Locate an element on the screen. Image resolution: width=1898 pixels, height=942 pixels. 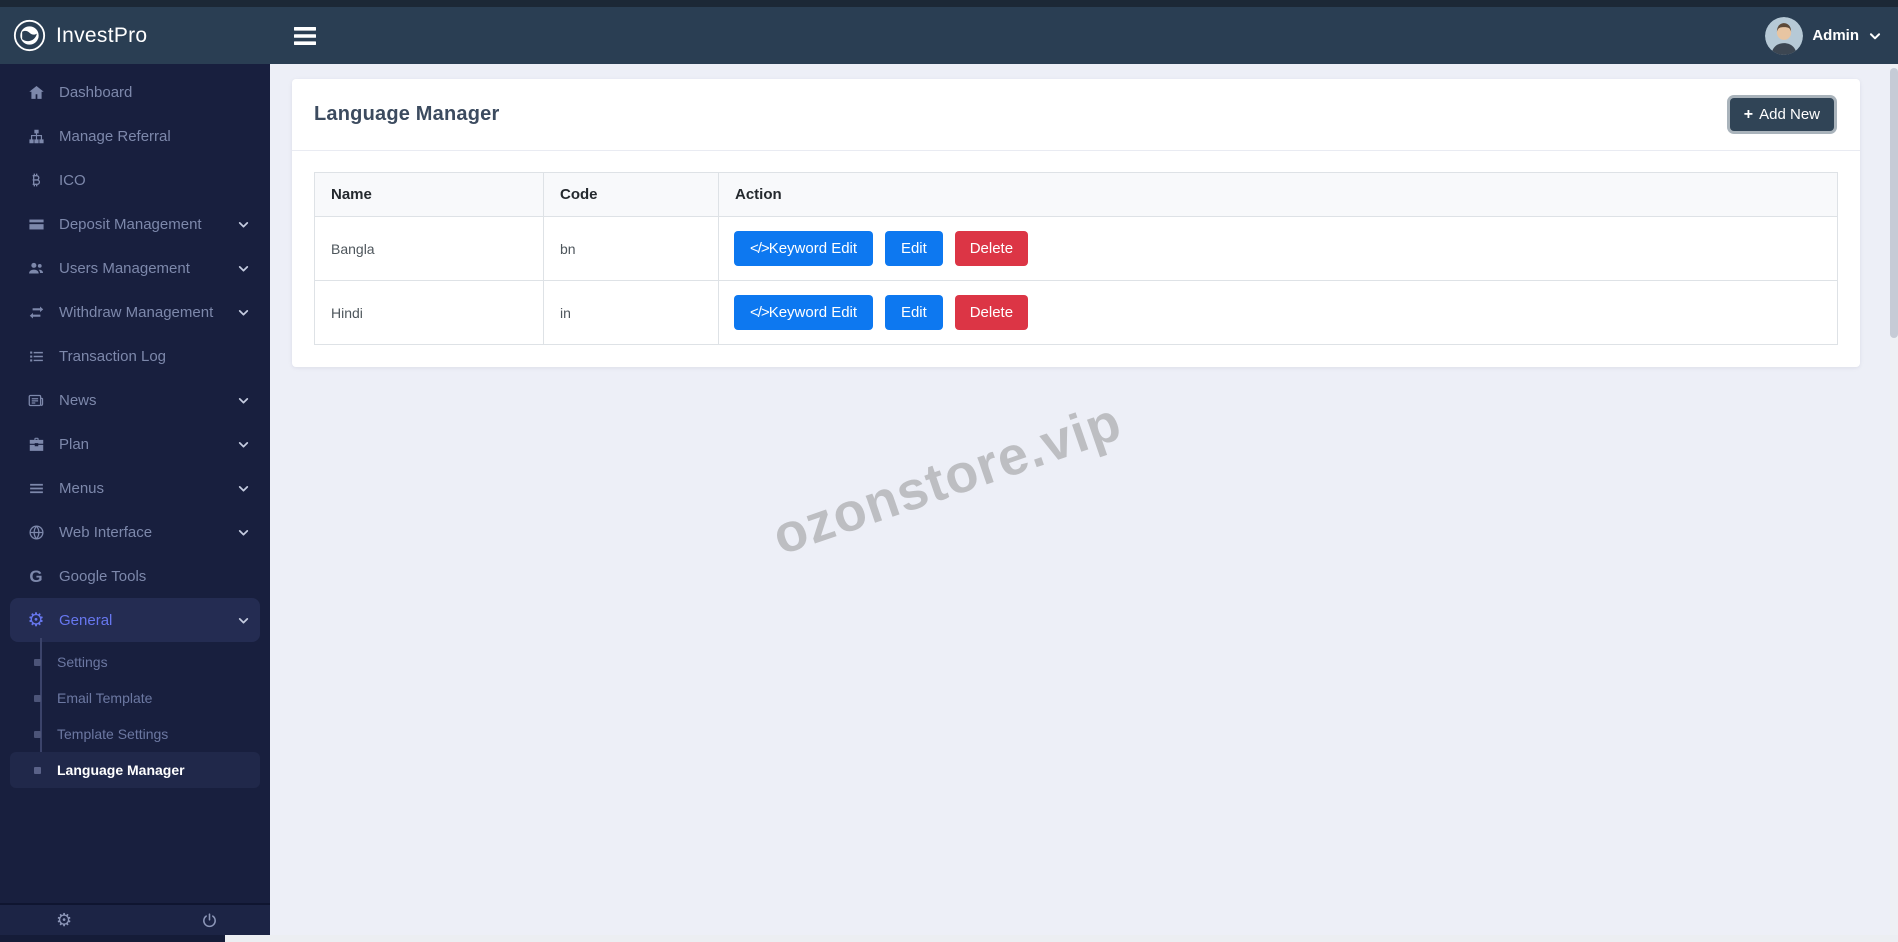
column-header-name: Name is located at coordinates (429, 194).